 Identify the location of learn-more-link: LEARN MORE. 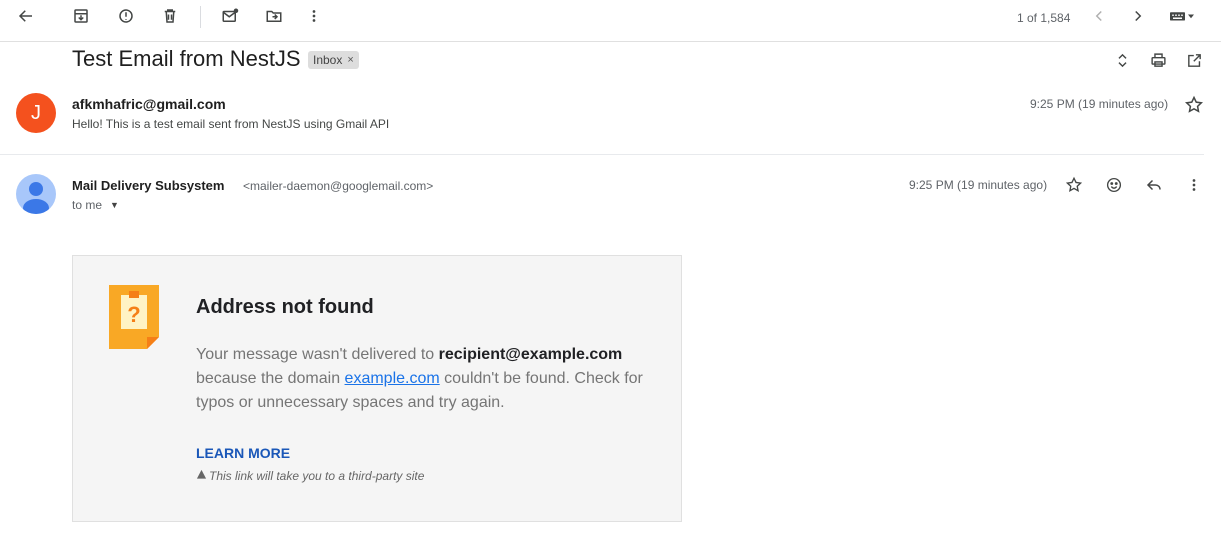
(243, 453).